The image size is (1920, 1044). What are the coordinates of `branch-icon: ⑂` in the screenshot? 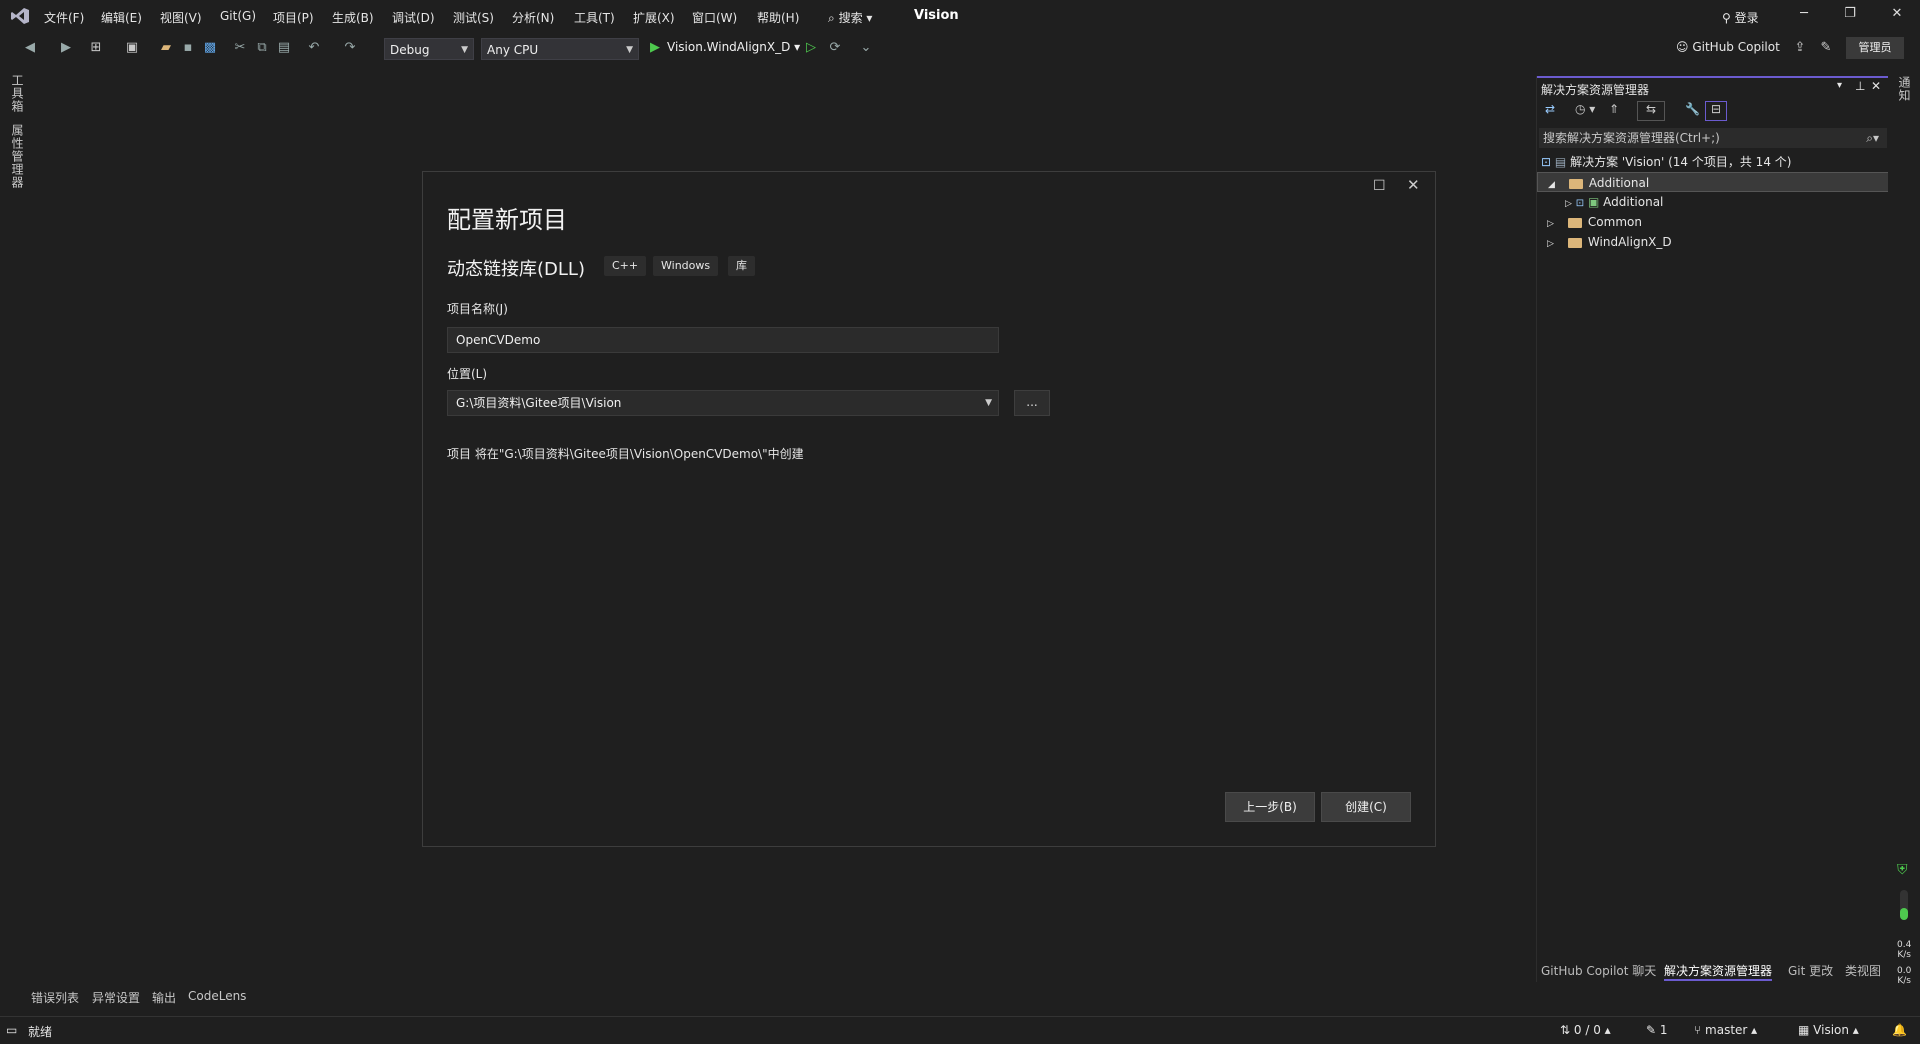 It's located at (1698, 1030).